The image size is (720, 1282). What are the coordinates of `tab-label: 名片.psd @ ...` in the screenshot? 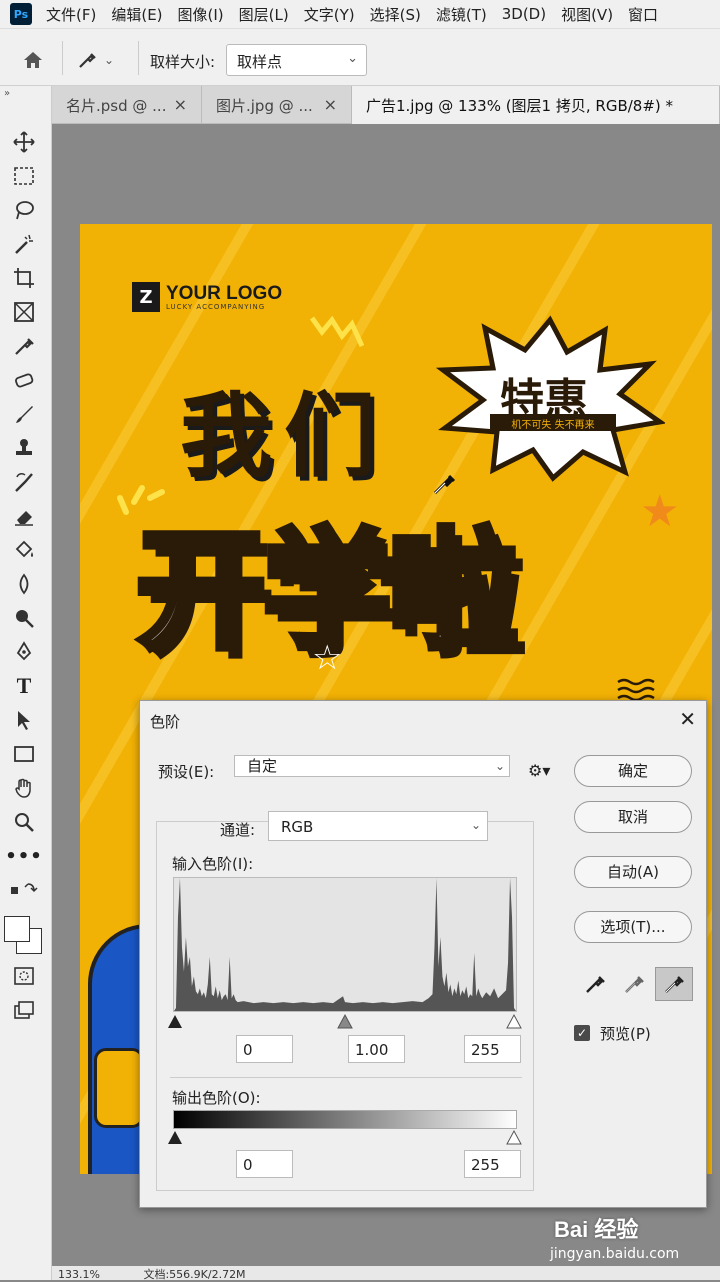 It's located at (116, 106).